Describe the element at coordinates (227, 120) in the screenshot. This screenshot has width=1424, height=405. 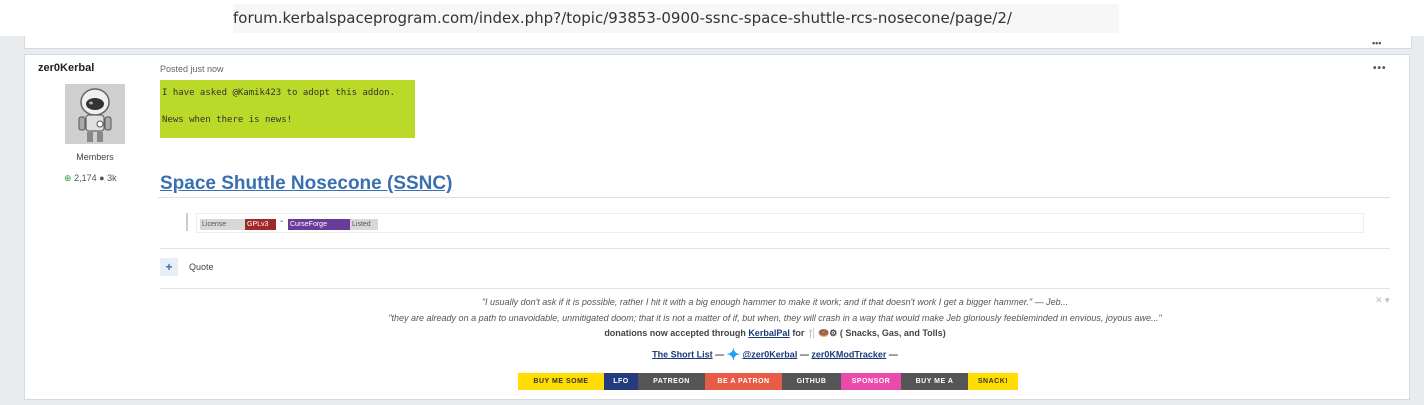
I see `notice-line-2: News when there is news!` at that location.